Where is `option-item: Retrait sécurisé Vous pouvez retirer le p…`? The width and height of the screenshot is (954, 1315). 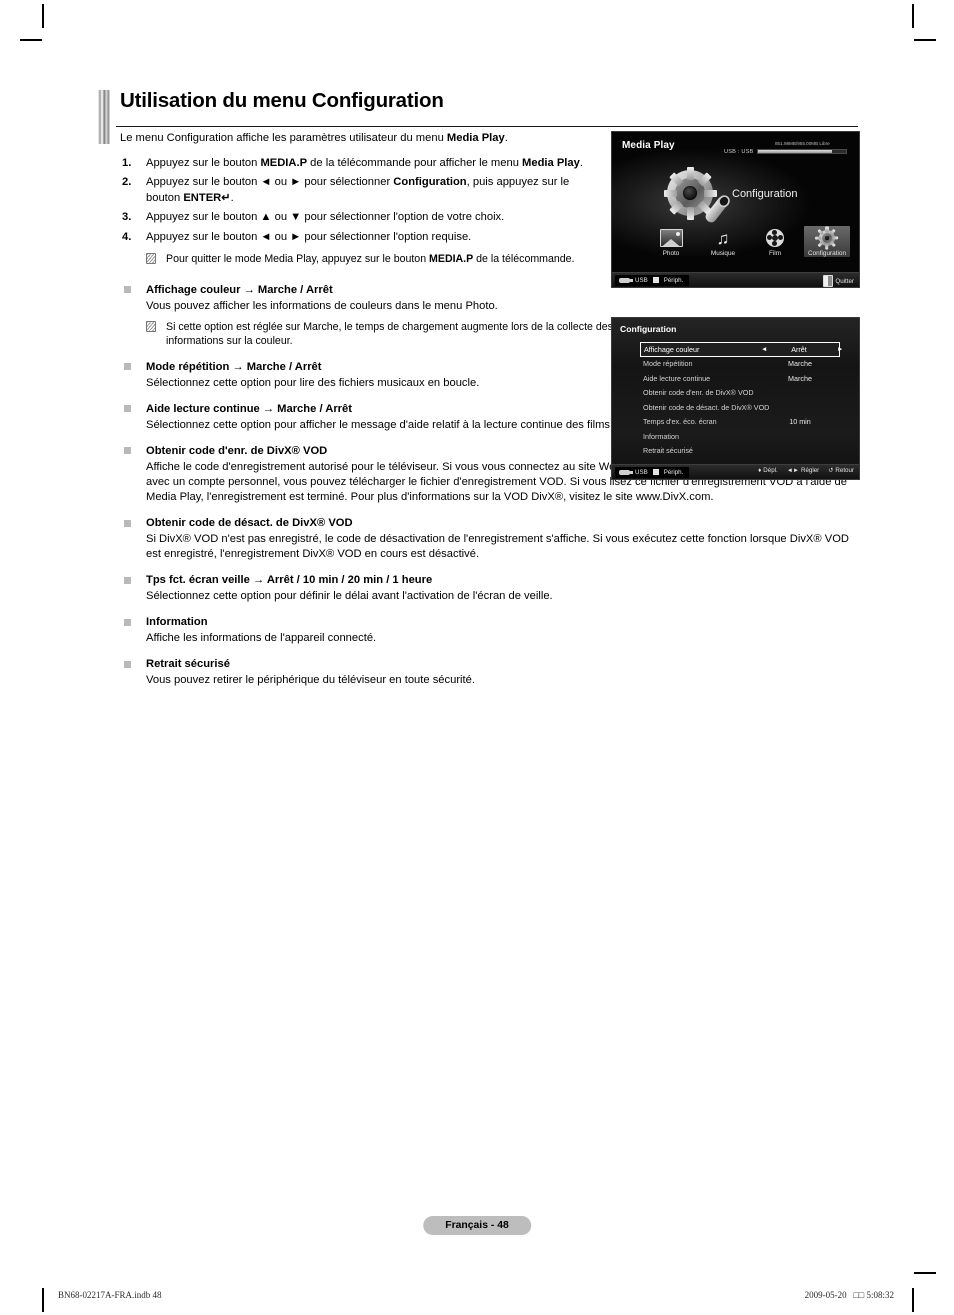
option-item: Retrait sécurisé Vous pouvez retirer le p… is located at coordinates (490, 672).